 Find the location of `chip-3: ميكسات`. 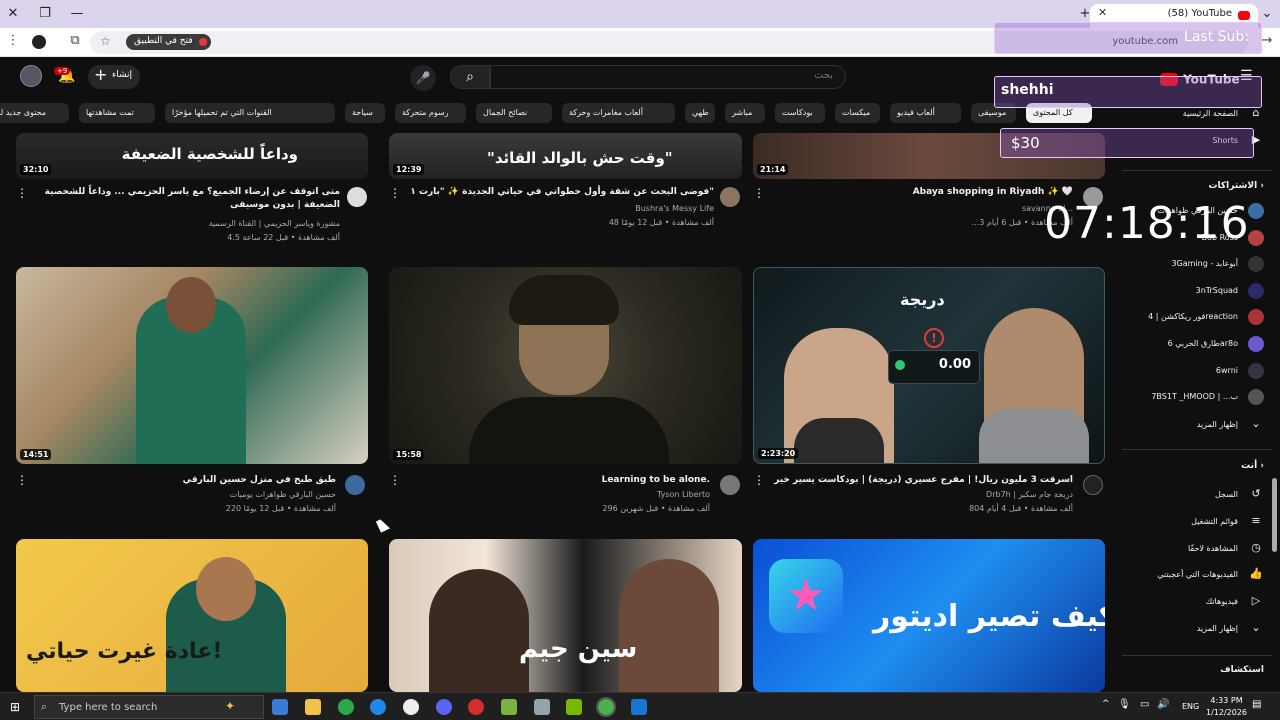

chip-3: ميكسات is located at coordinates (857, 113).